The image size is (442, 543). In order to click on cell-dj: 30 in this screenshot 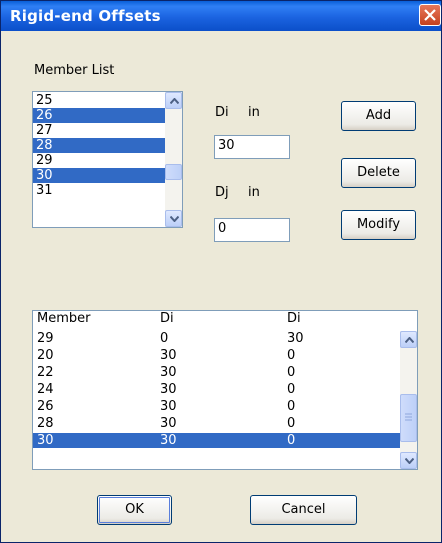, I will do `click(295, 338)`.